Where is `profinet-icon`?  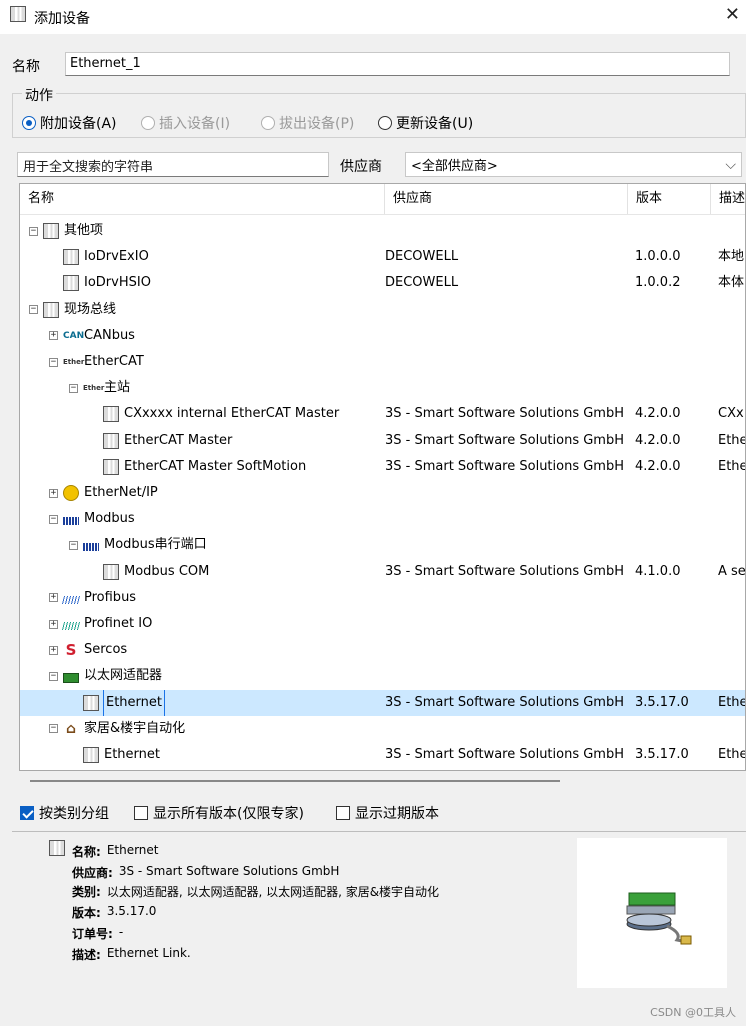 profinet-icon is located at coordinates (71, 626).